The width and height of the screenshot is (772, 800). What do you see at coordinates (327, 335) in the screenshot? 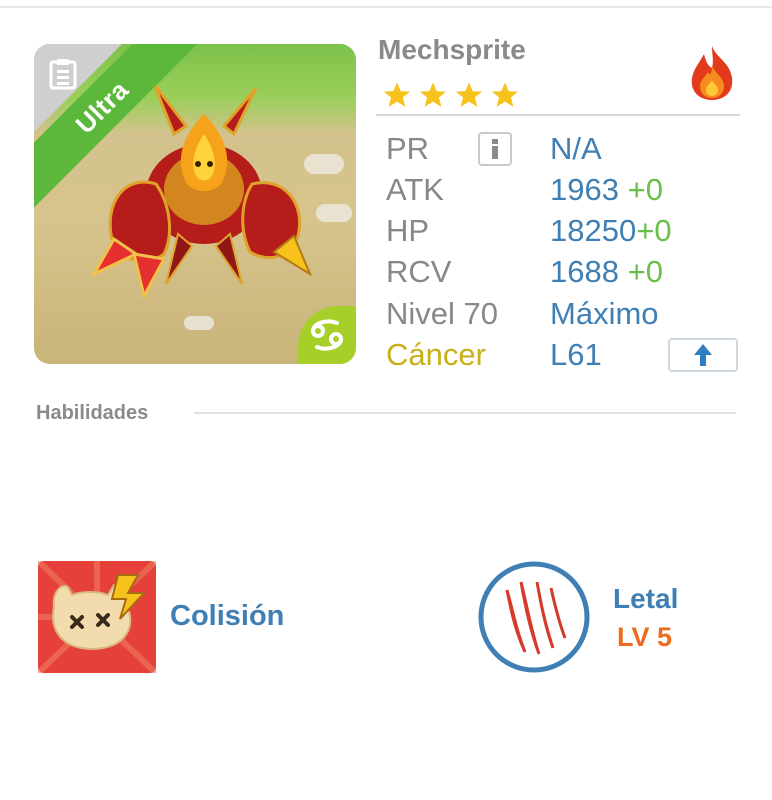
I see `cancer-zodiac-icon` at bounding box center [327, 335].